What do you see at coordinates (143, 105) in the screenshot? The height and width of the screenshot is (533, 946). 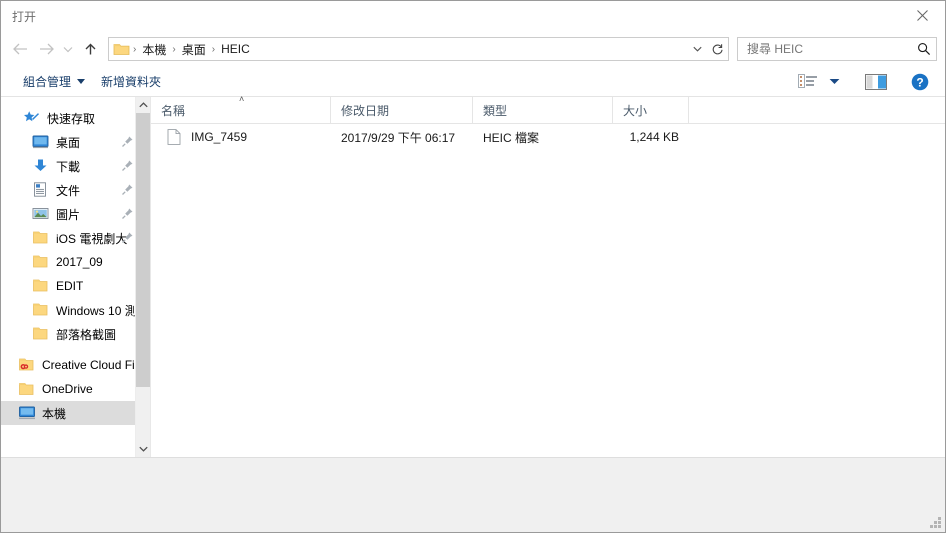 I see `scroll-up-button` at bounding box center [143, 105].